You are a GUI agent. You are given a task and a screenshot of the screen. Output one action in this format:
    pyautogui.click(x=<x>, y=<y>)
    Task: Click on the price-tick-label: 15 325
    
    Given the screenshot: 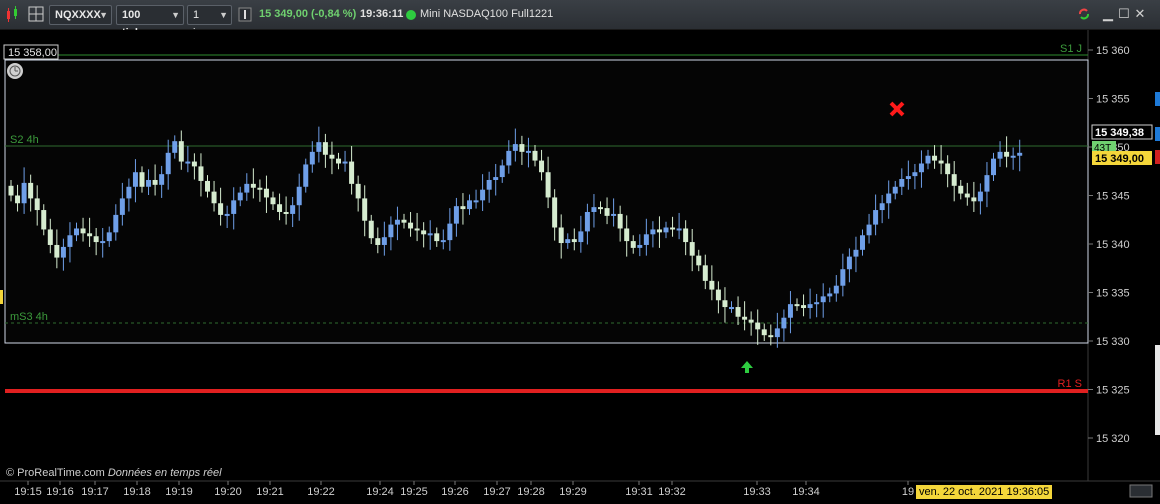 What is the action you would take?
    pyautogui.click(x=1113, y=391)
    